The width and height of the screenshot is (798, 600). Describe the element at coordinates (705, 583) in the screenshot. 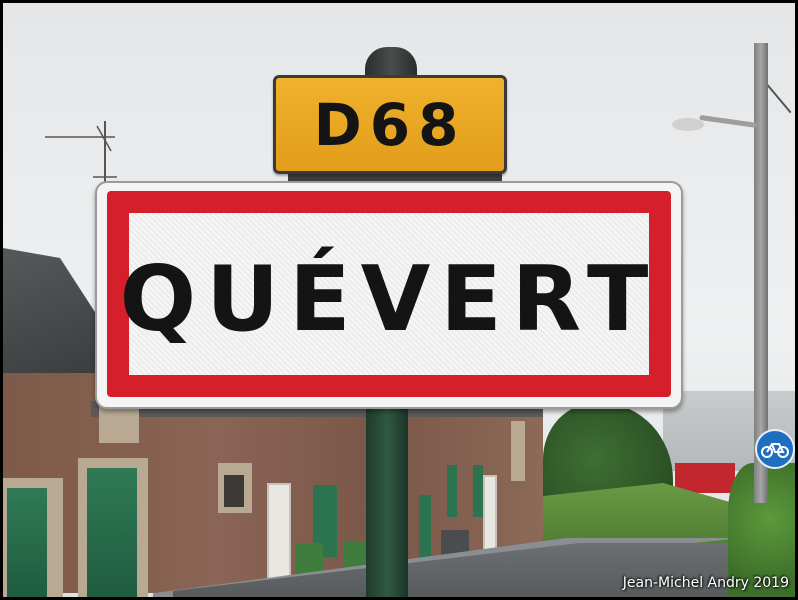

I see `photo-credit: Jean-Michel Andry 2019` at that location.